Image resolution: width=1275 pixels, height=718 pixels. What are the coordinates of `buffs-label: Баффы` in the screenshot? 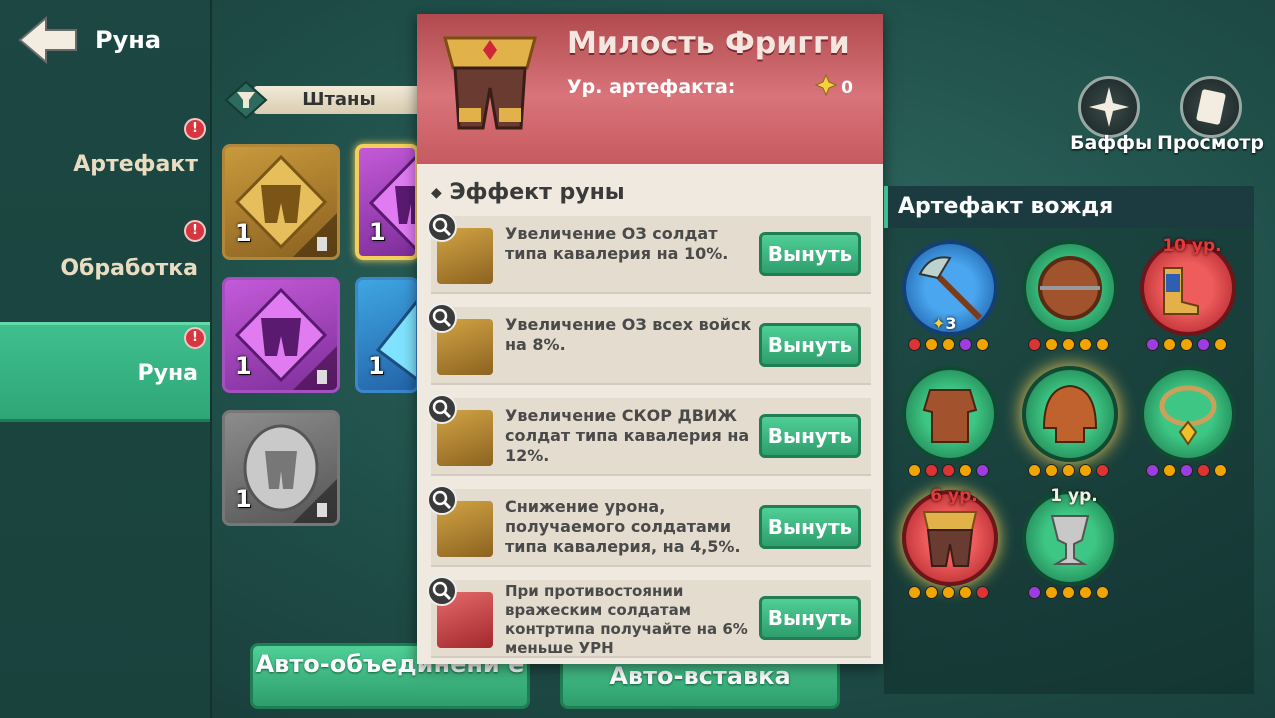 It's located at (1111, 143).